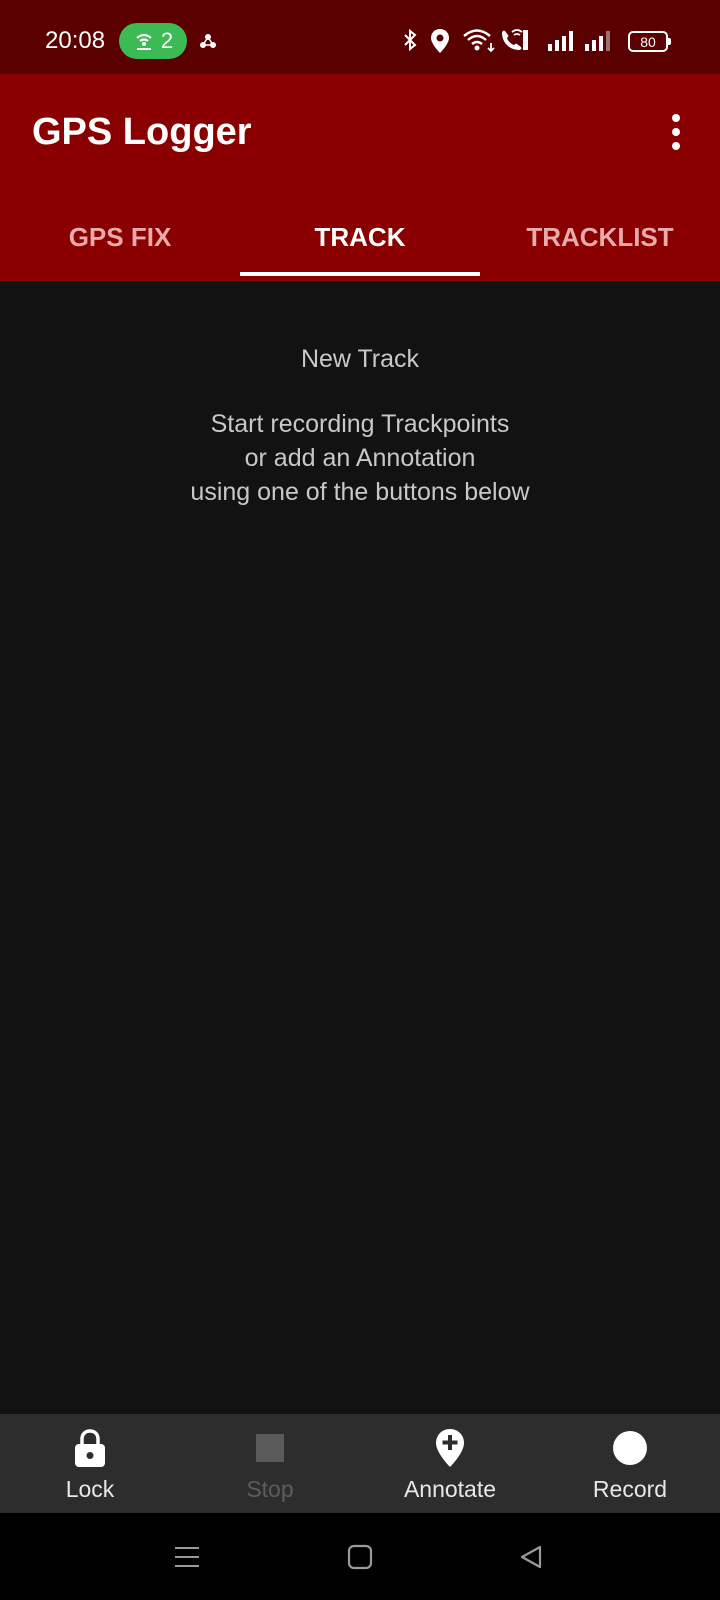 This screenshot has height=1600, width=720. What do you see at coordinates (270, 1489) in the screenshot?
I see `stop-label: Stop` at bounding box center [270, 1489].